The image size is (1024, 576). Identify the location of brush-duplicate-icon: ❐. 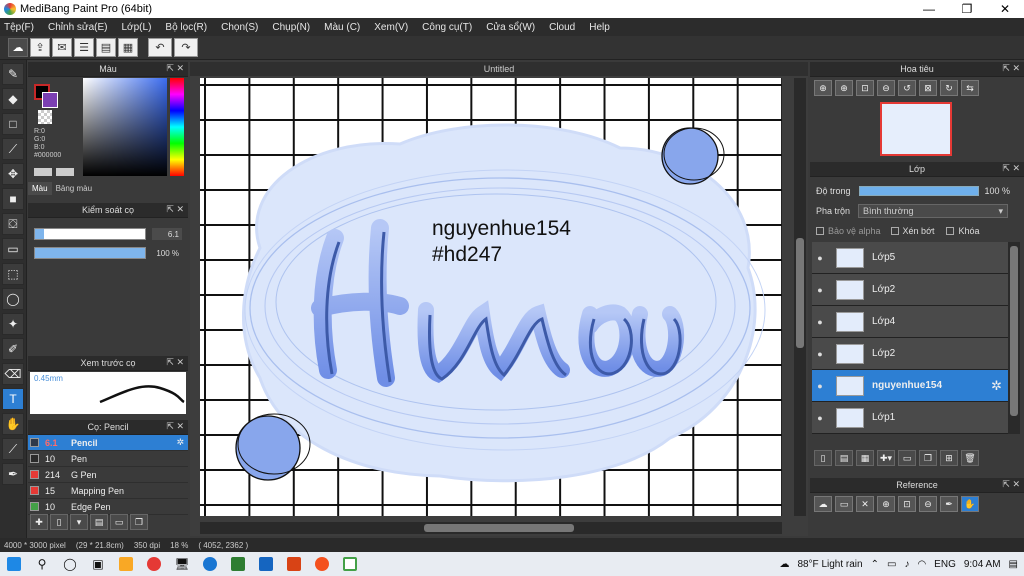
(139, 522).